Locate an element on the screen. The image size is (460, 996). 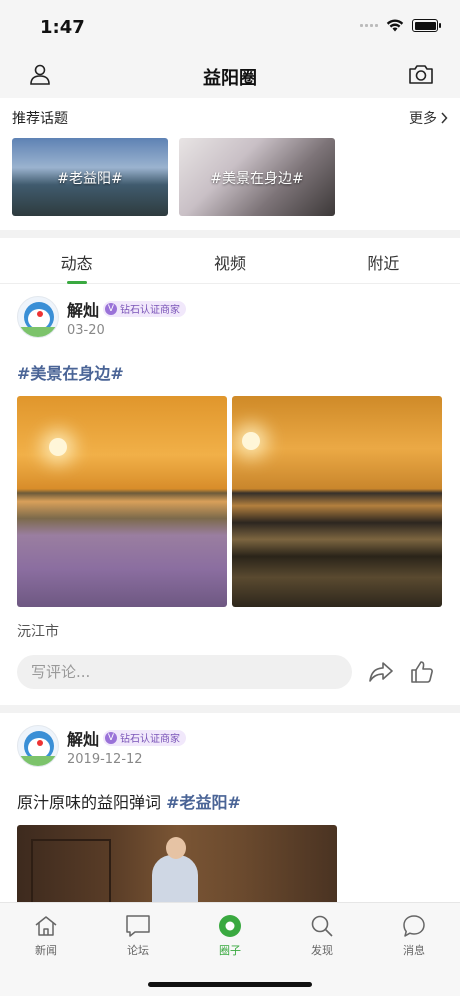
tabbar-item-messages: 消息 is located at coordinates (414, 949).